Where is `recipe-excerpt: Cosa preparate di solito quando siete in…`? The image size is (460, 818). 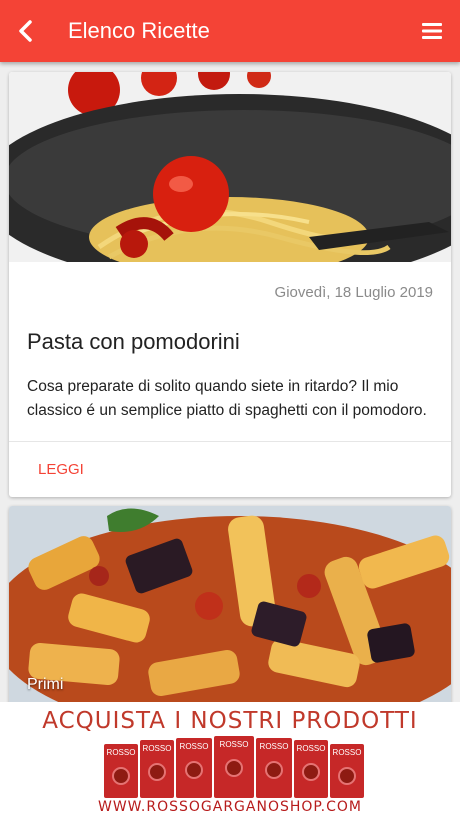
recipe-excerpt: Cosa preparate di solito quando siete in… is located at coordinates (227, 398).